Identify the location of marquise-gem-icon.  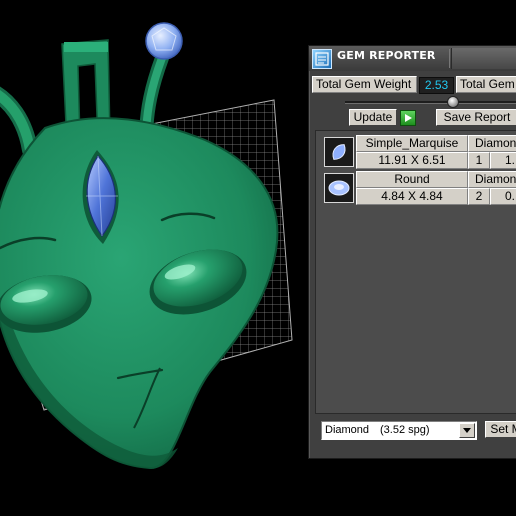
(339, 152).